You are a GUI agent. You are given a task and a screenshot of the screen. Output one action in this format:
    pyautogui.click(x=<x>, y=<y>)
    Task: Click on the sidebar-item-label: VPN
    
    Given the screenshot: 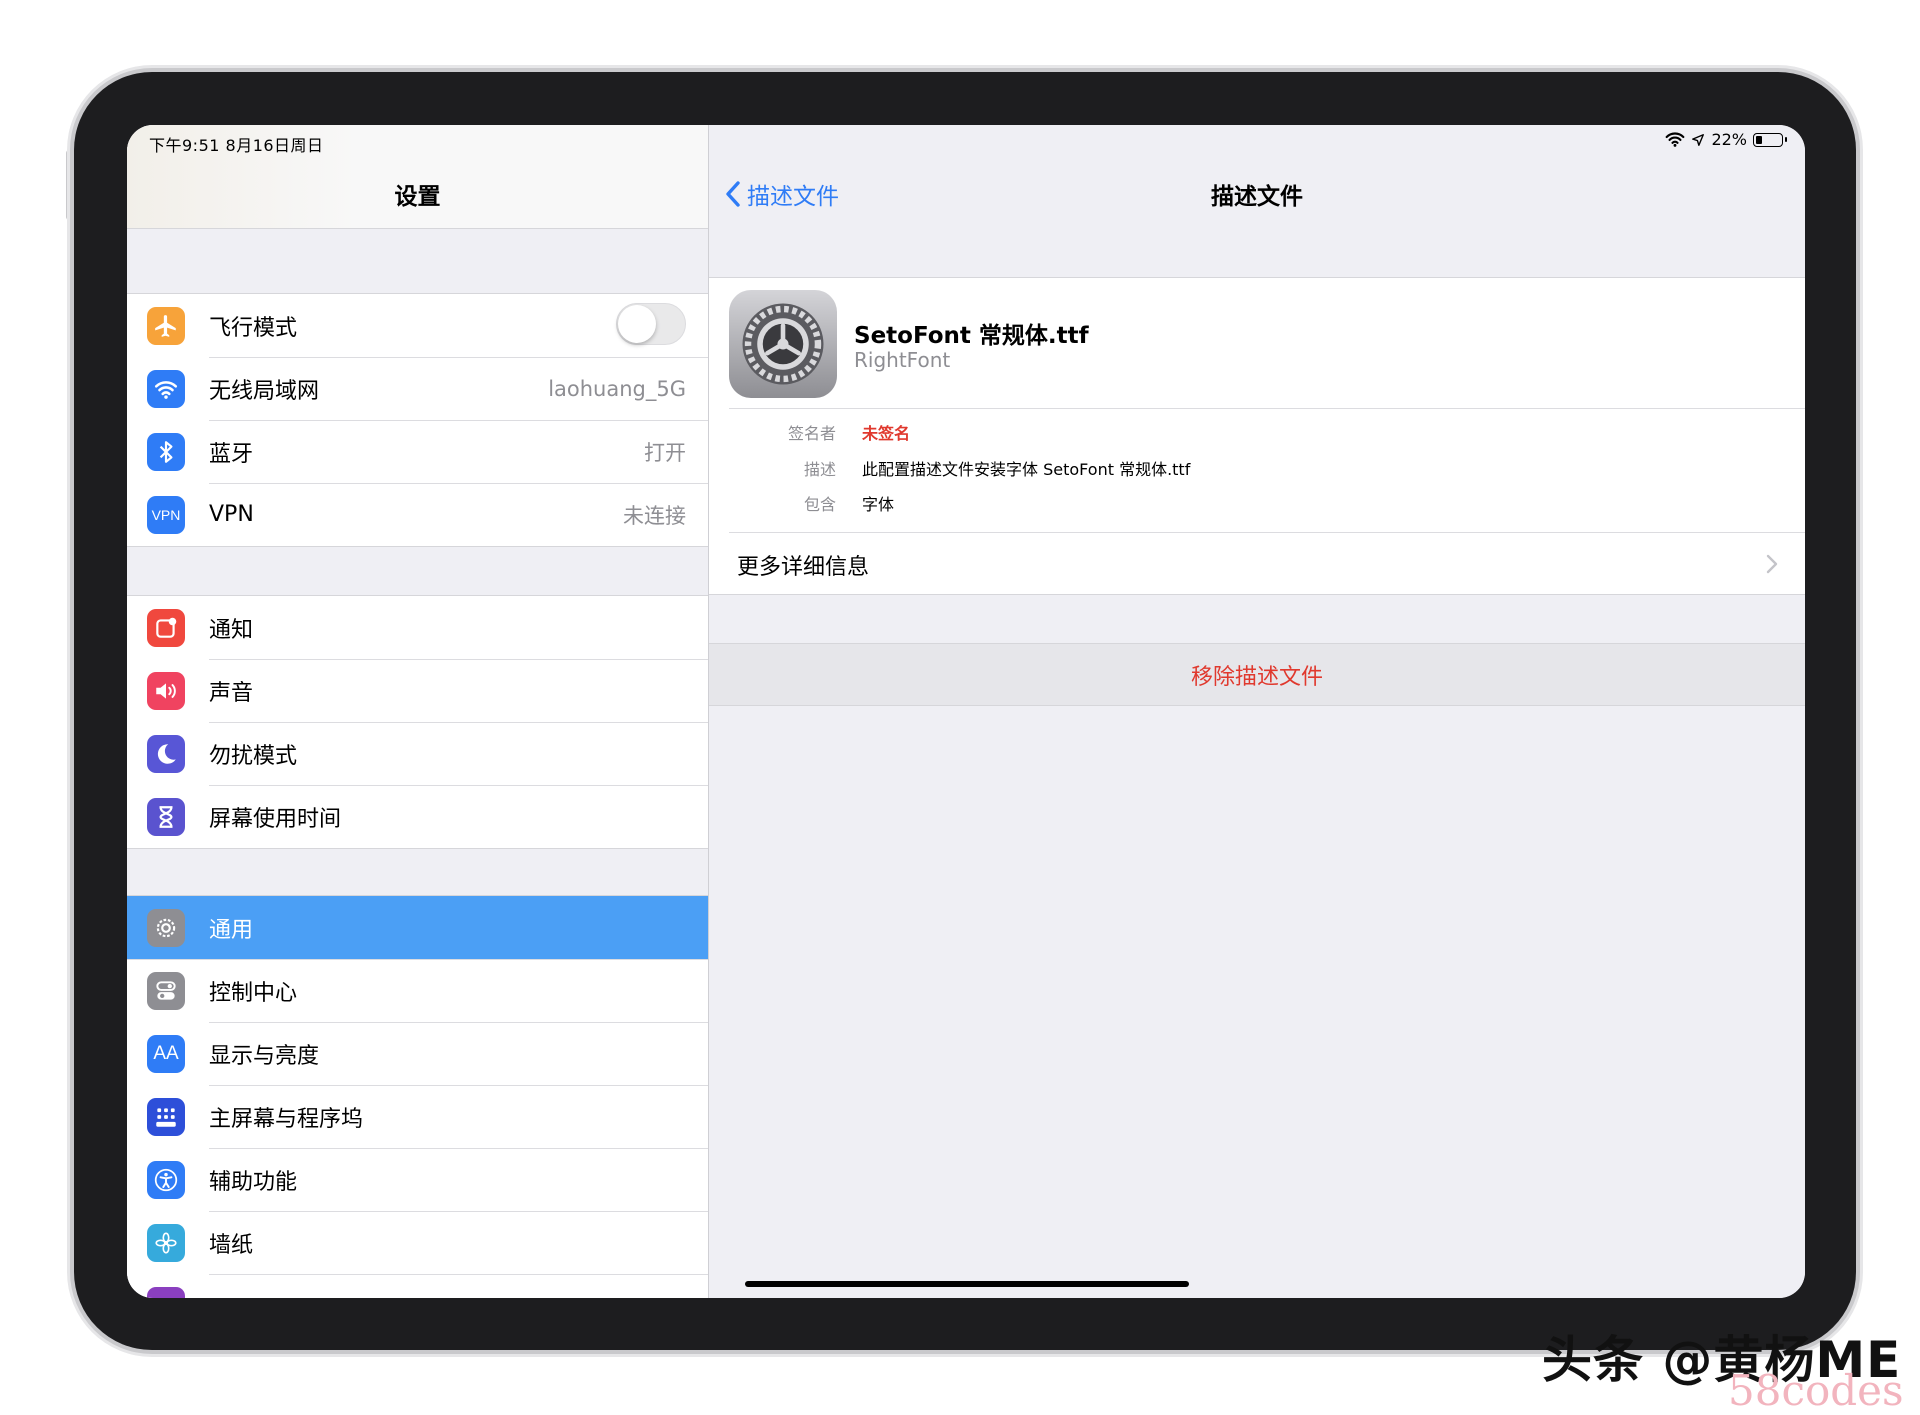 What is the action you would take?
    pyautogui.click(x=231, y=514)
    